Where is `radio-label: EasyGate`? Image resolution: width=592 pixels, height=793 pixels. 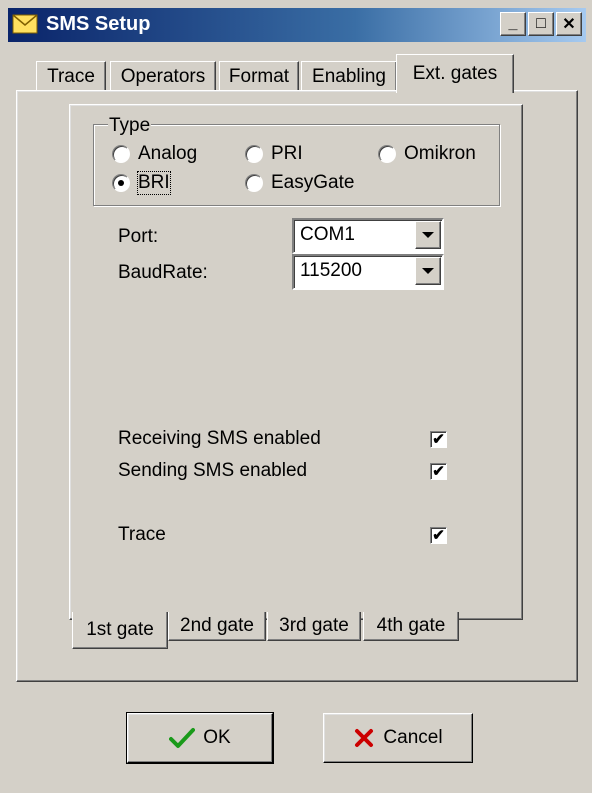
radio-label: EasyGate is located at coordinates (313, 182).